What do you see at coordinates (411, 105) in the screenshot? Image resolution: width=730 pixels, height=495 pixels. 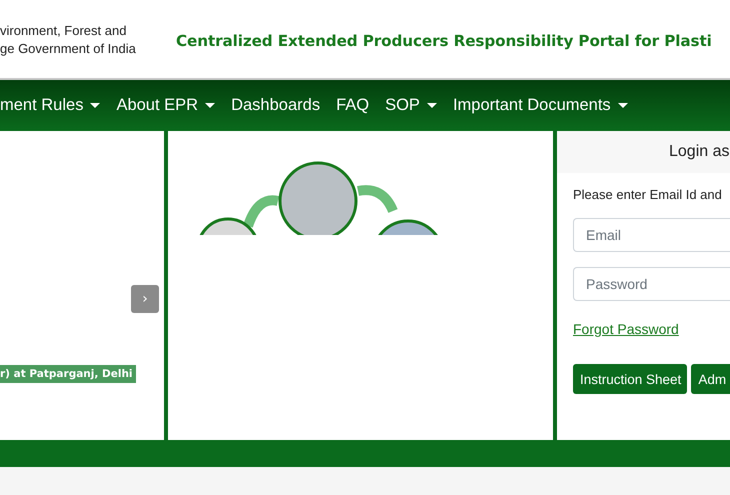 I see `nav-menu-item: SOP` at bounding box center [411, 105].